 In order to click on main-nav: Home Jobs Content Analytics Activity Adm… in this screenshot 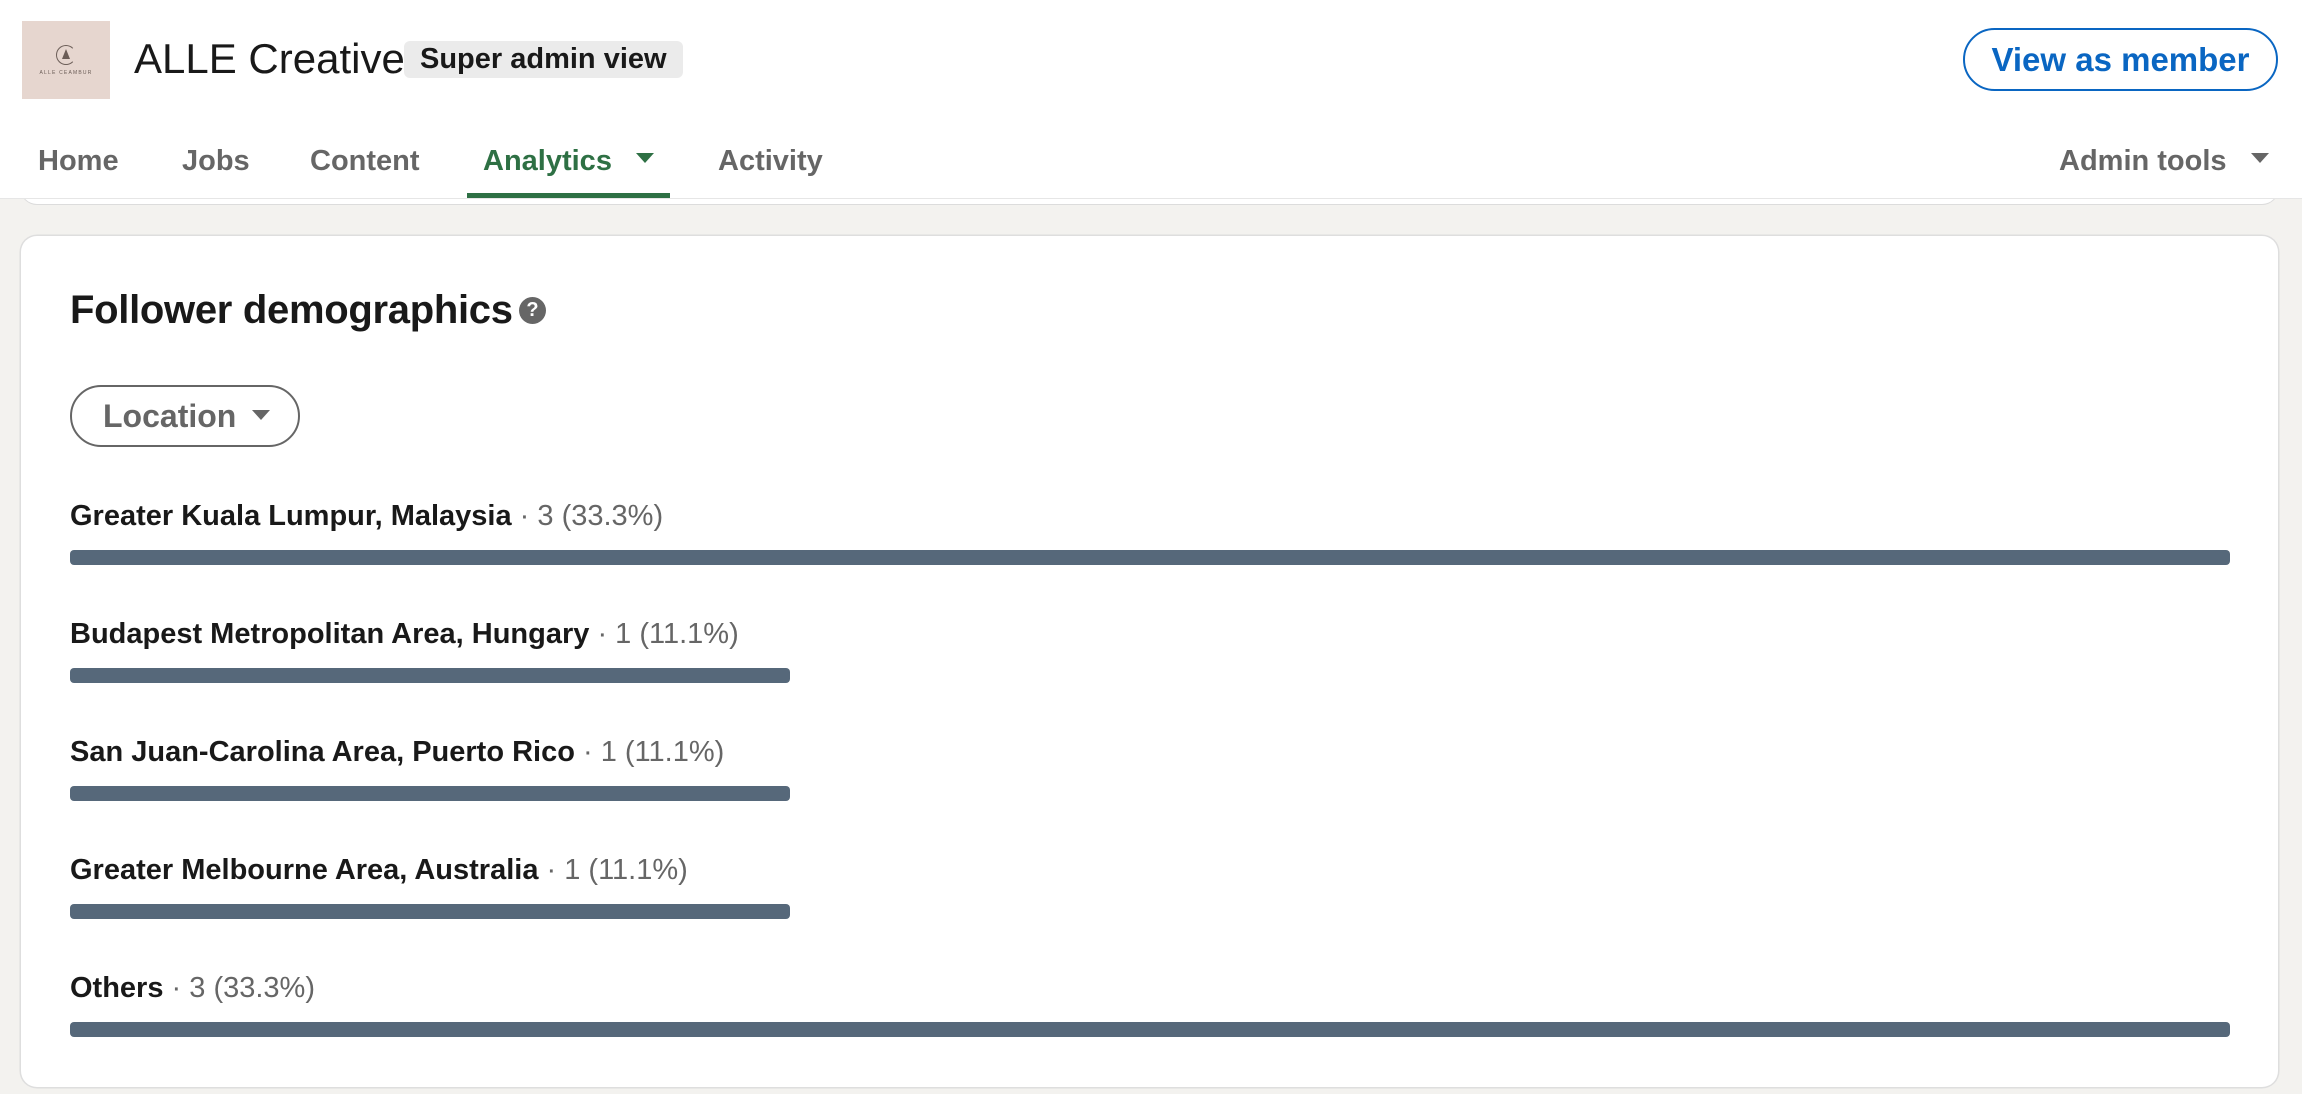, I will do `click(1151, 164)`.